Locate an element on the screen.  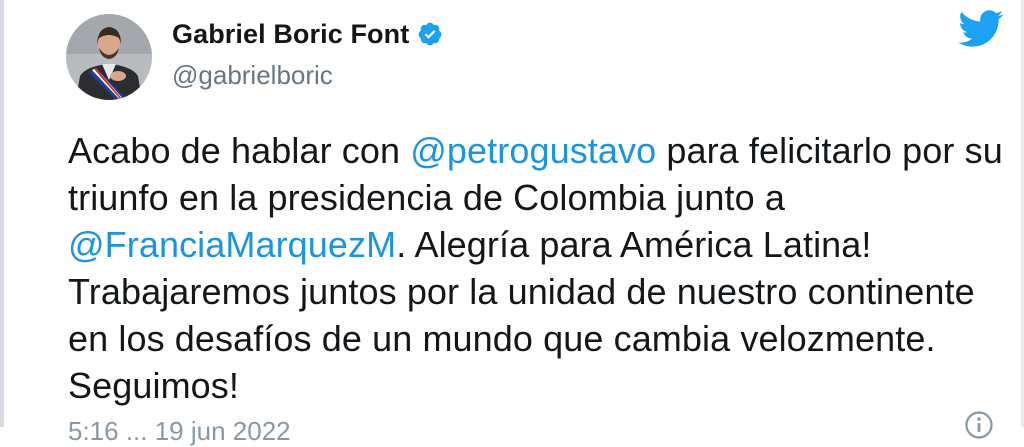
twitter-bird-icon is located at coordinates (981, 29).